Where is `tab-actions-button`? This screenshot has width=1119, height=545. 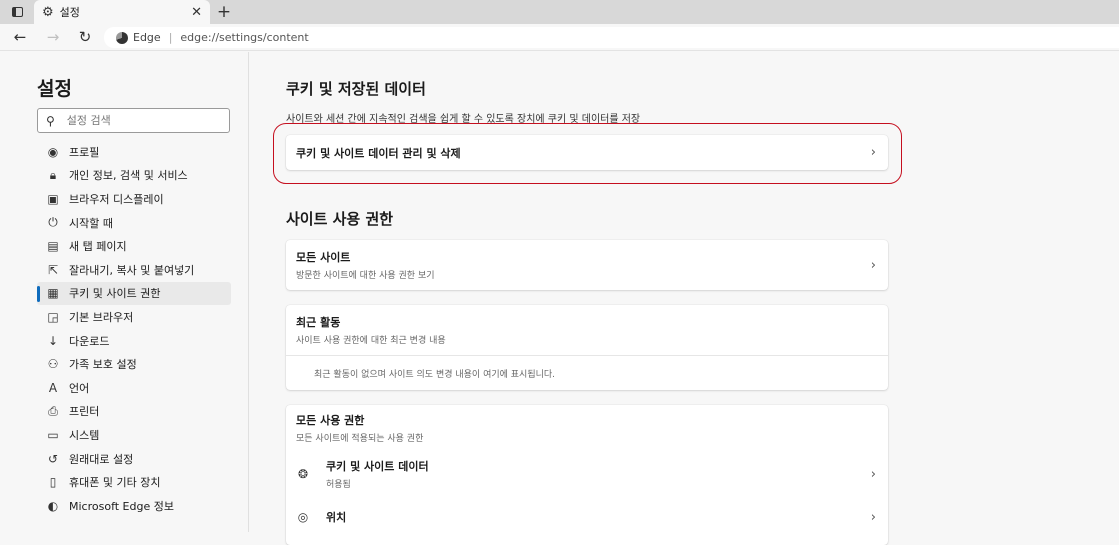
tab-actions-button is located at coordinates (17, 12).